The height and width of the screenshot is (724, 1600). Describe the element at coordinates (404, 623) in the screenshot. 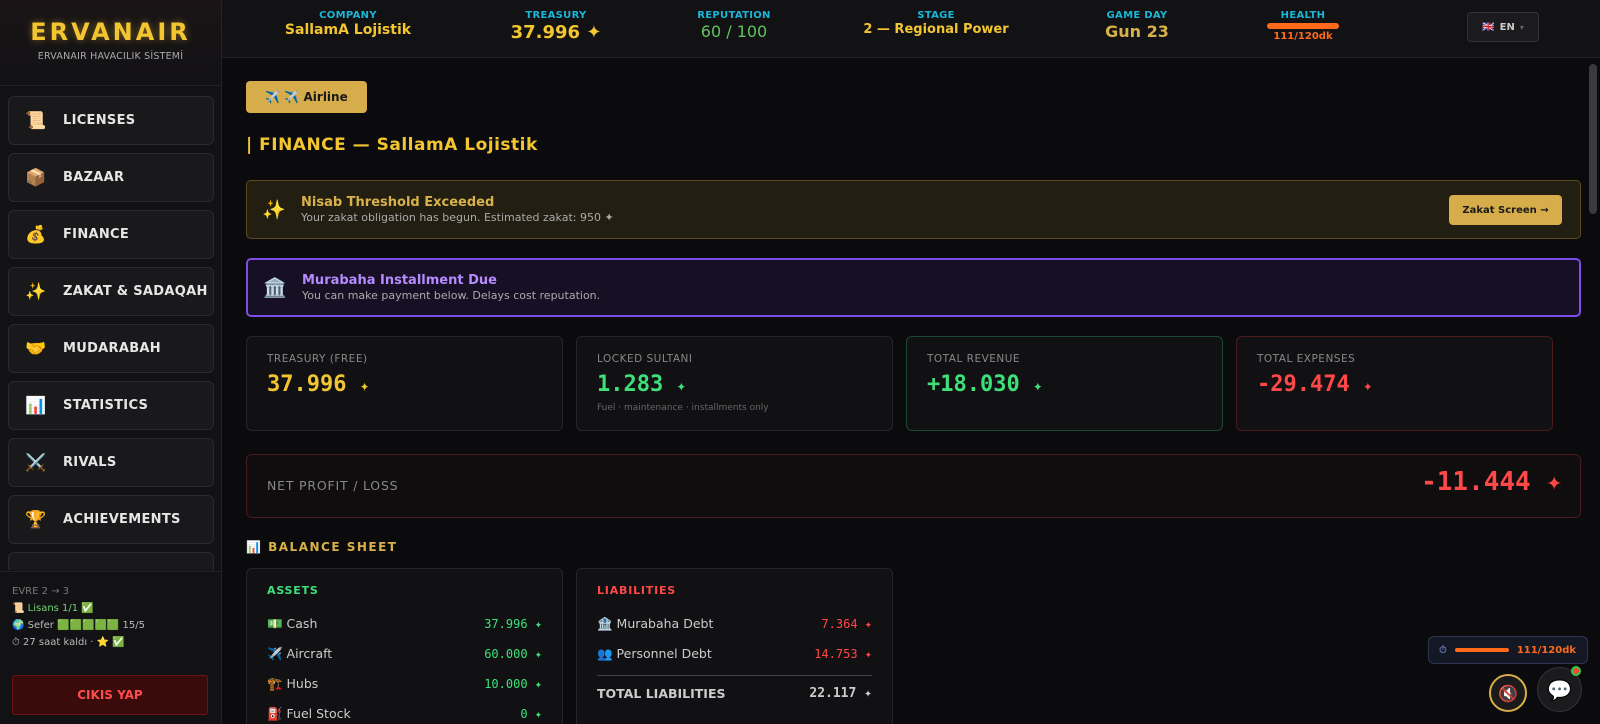

I see `asset-row-cash: 💵 Cash 37.996 ✦` at that location.